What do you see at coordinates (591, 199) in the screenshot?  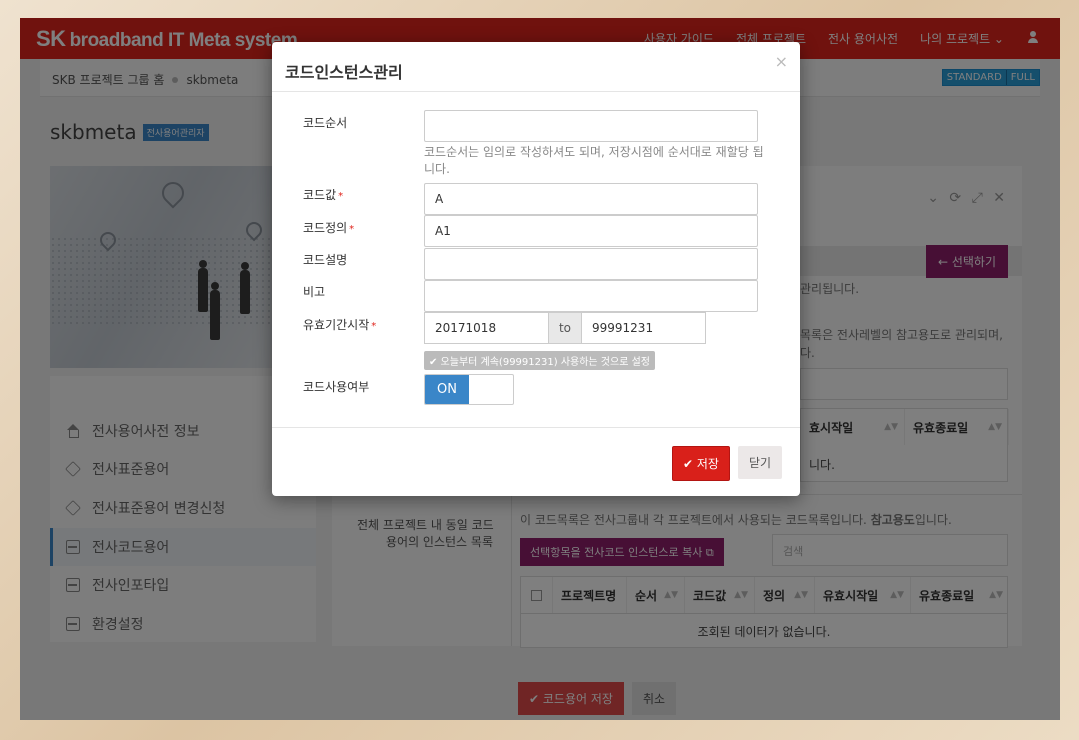 I see `code-value-input: A` at bounding box center [591, 199].